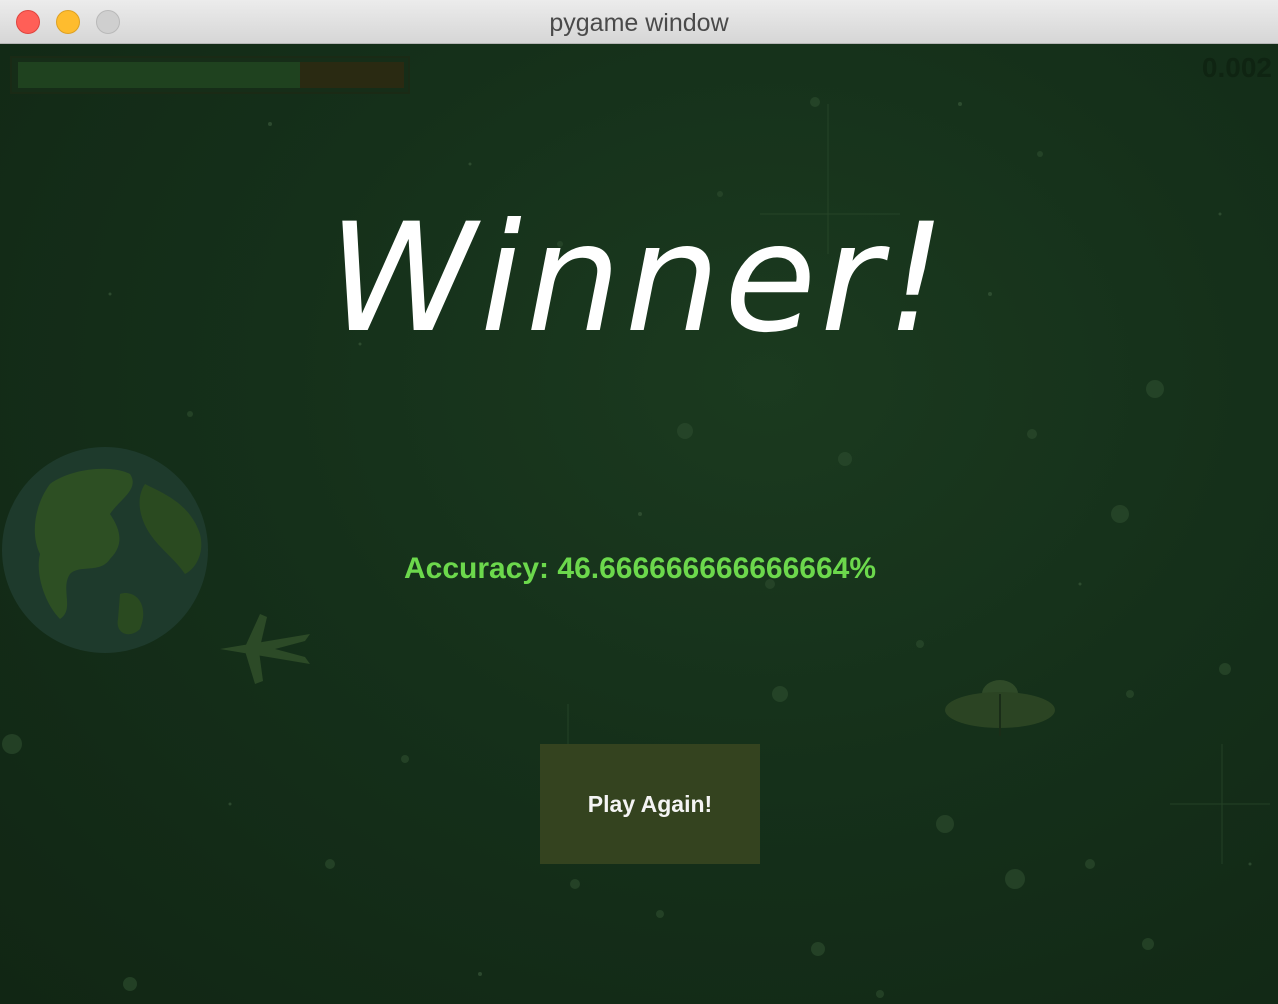 The height and width of the screenshot is (1004, 1278). Describe the element at coordinates (159, 75) in the screenshot. I see `health-bar-fill` at that location.